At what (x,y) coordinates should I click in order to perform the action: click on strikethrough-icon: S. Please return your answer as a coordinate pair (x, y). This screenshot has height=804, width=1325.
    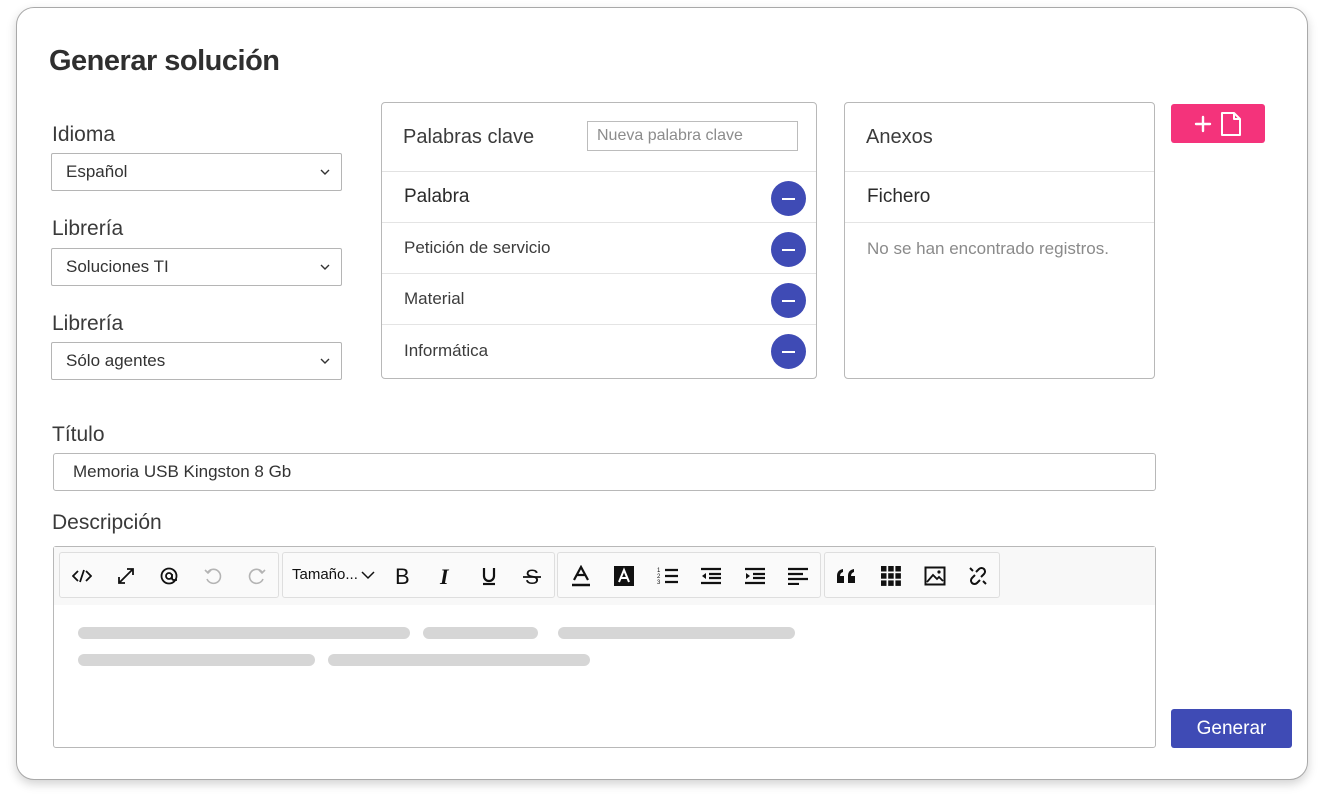
    Looking at the image, I should click on (532, 576).